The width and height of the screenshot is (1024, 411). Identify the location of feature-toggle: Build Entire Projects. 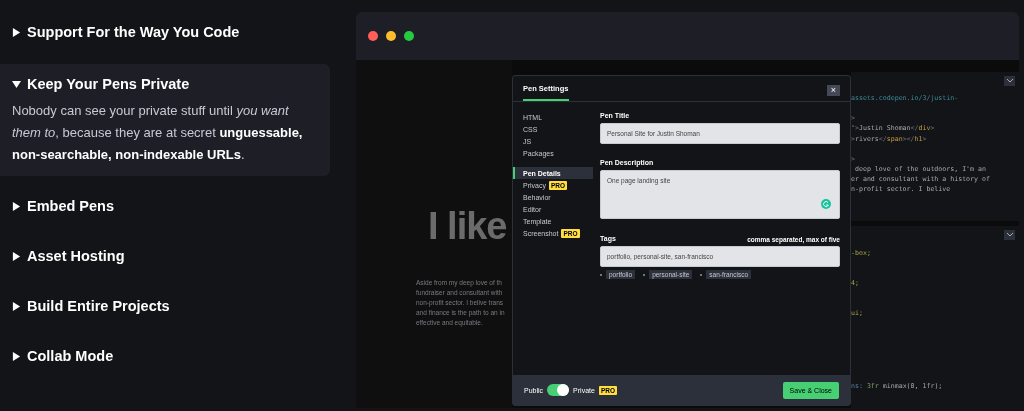
(165, 306).